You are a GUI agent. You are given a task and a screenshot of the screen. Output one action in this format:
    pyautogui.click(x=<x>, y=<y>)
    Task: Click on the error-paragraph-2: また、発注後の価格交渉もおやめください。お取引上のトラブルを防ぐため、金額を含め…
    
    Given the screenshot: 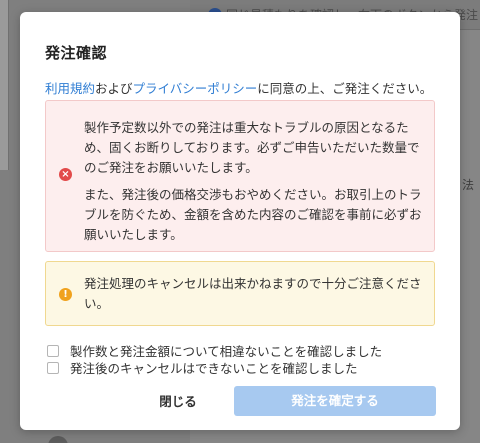 What is the action you would take?
    pyautogui.click(x=253, y=214)
    